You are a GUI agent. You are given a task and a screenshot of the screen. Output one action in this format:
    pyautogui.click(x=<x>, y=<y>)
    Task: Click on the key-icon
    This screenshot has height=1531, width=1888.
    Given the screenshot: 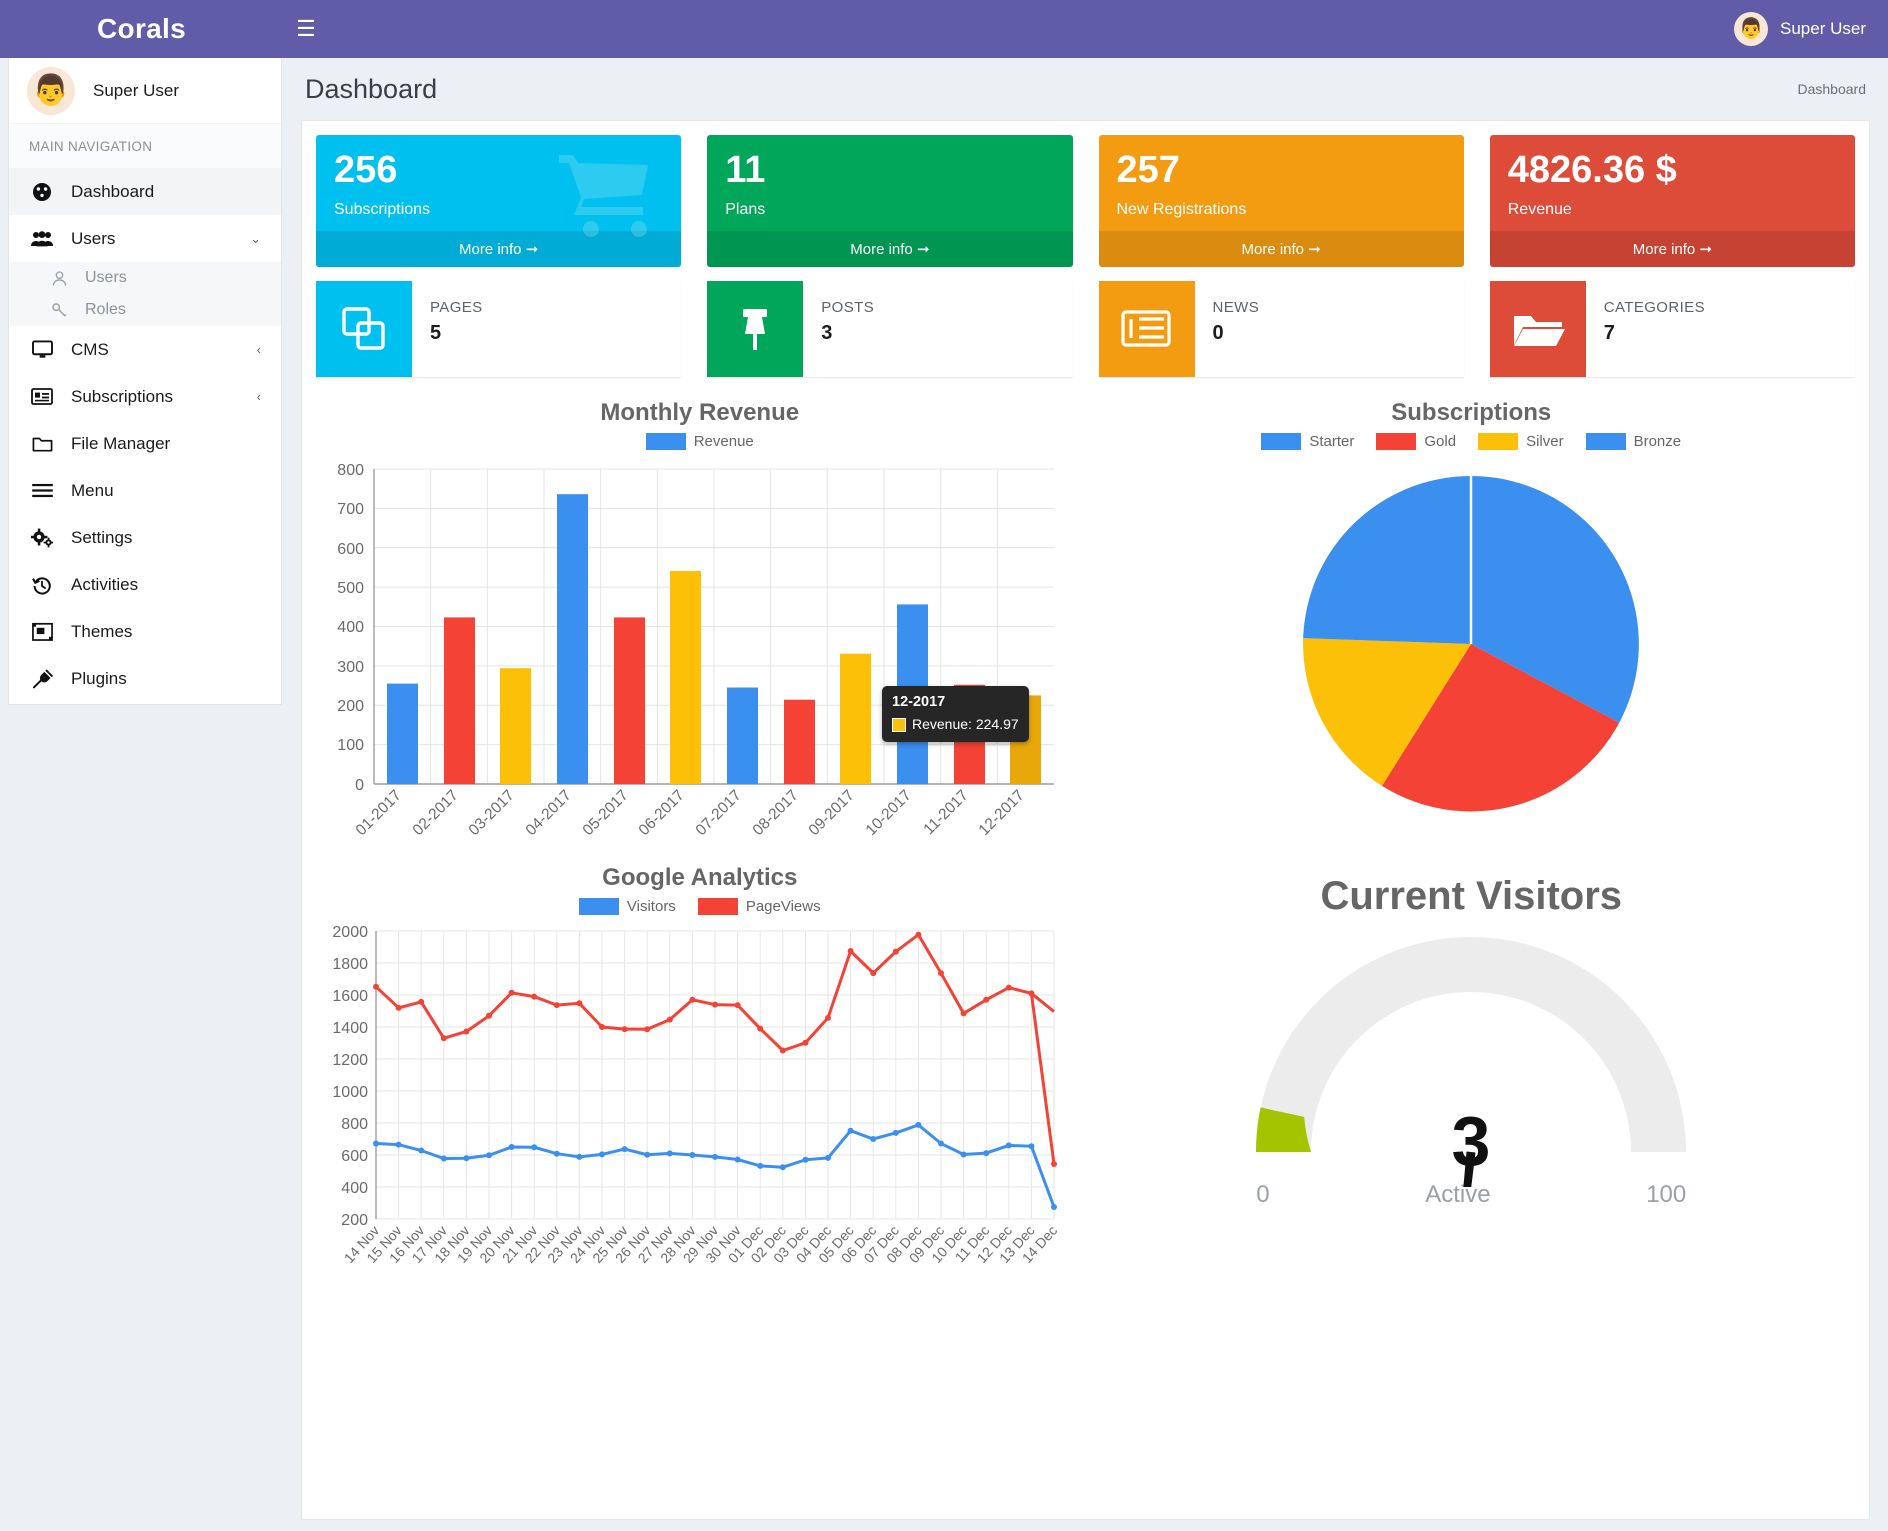 What is the action you would take?
    pyautogui.click(x=59, y=310)
    